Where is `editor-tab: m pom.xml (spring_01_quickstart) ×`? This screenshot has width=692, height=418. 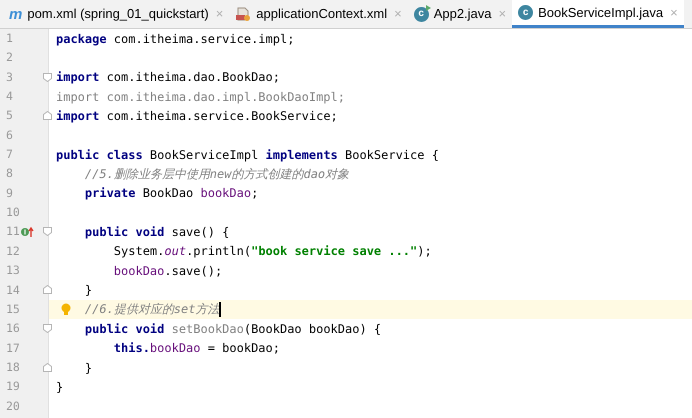 editor-tab: m pom.xml (spring_01_quickstart) × is located at coordinates (116, 14).